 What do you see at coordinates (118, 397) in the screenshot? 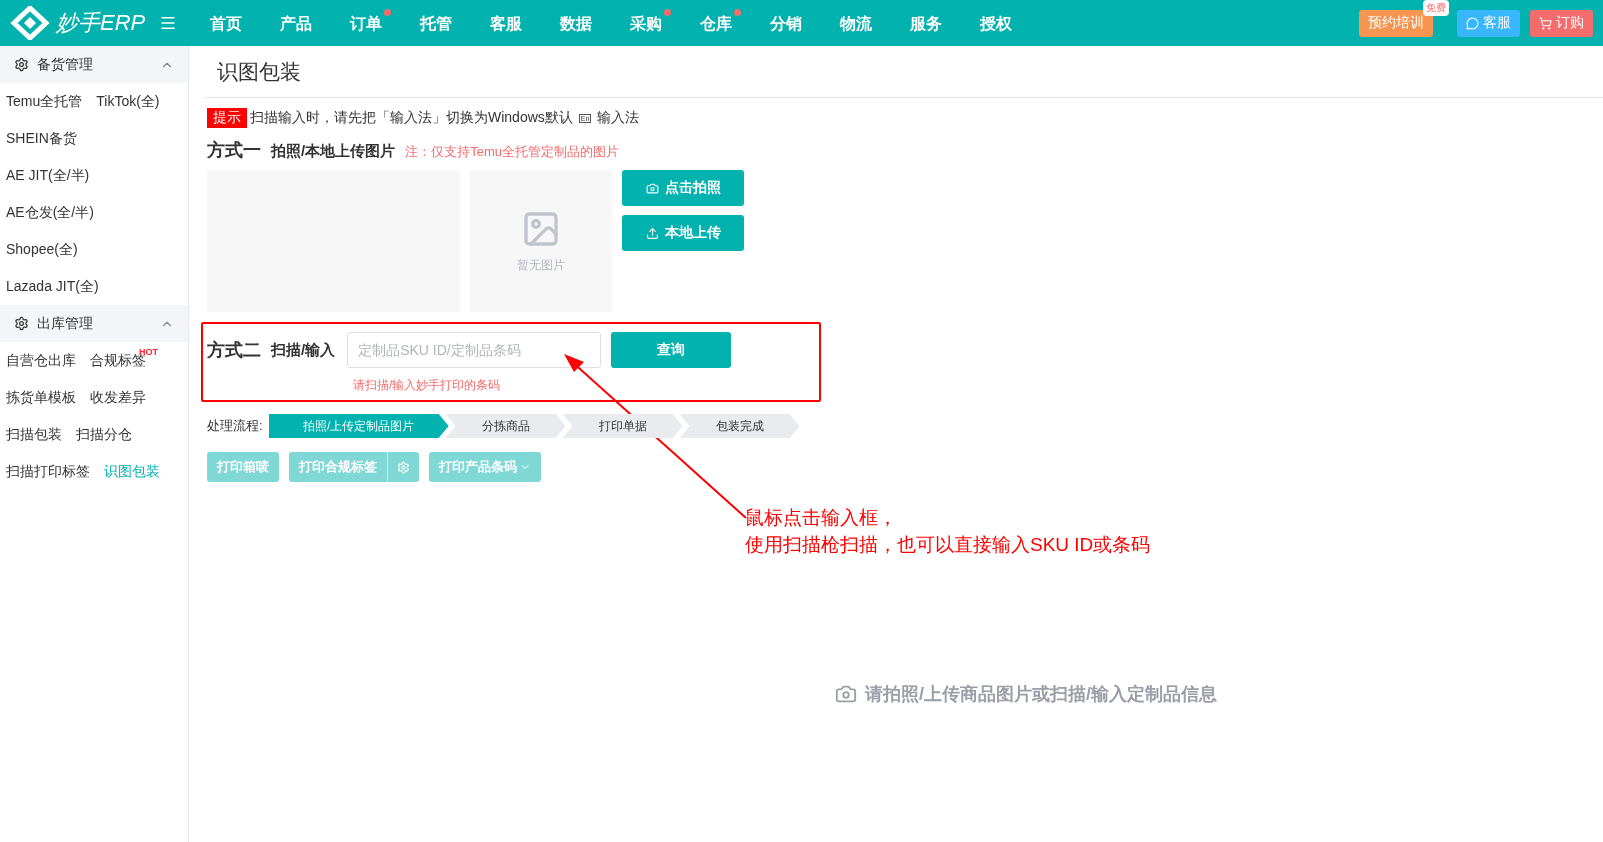
I see `sidebar-item: 收发差异` at bounding box center [118, 397].